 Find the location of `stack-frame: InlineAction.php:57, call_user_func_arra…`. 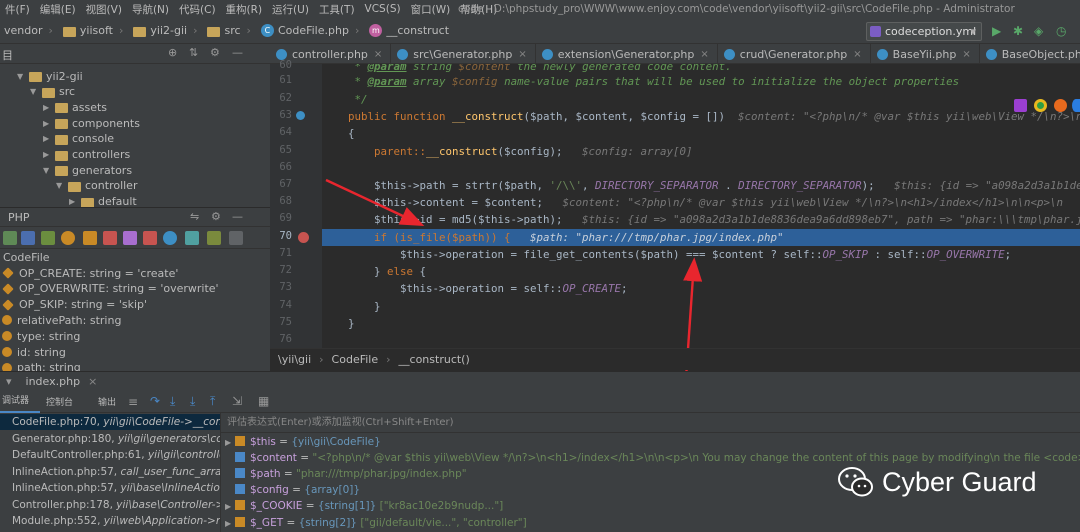

stack-frame: InlineAction.php:57, call_user_func_arra… is located at coordinates (110, 472).